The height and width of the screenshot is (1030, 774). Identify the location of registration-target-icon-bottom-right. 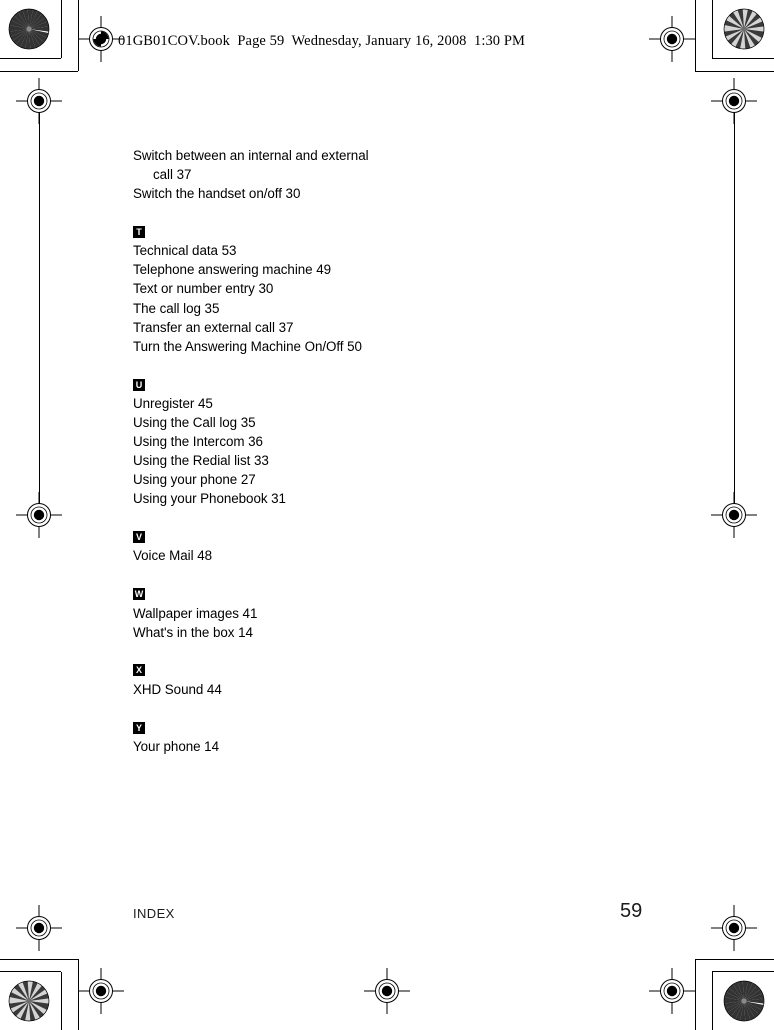
(672, 991).